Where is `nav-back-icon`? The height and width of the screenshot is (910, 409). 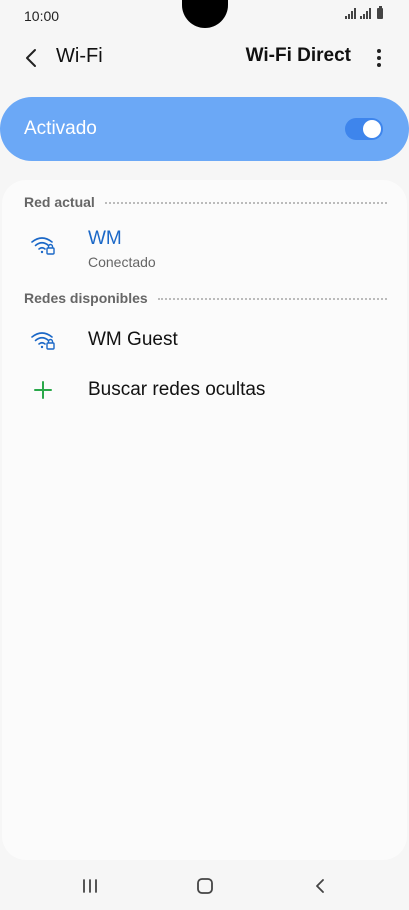
nav-back-icon is located at coordinates (320, 886).